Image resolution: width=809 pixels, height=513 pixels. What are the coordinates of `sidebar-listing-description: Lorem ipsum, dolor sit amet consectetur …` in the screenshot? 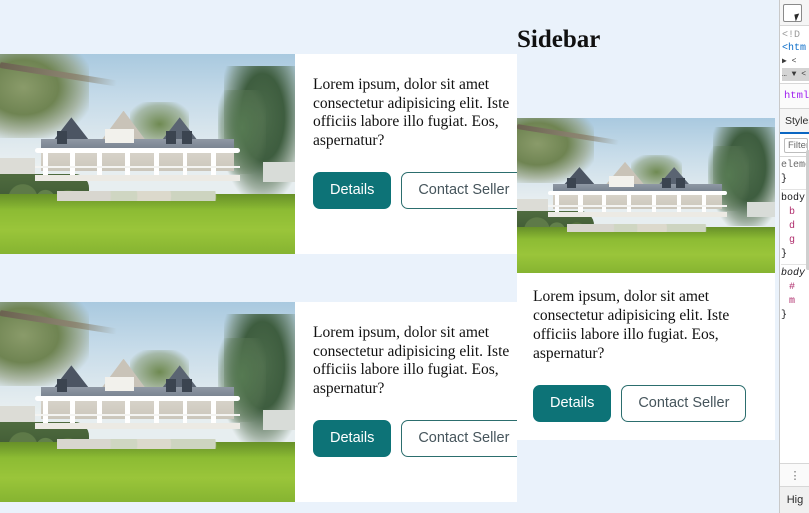 It's located at (631, 325).